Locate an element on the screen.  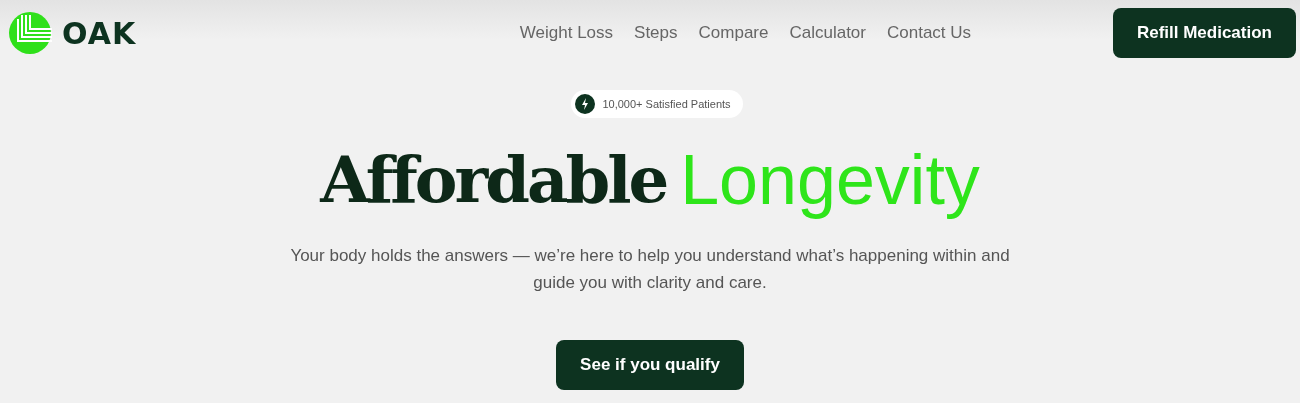
qualify-button: See if you qualify is located at coordinates (650, 365).